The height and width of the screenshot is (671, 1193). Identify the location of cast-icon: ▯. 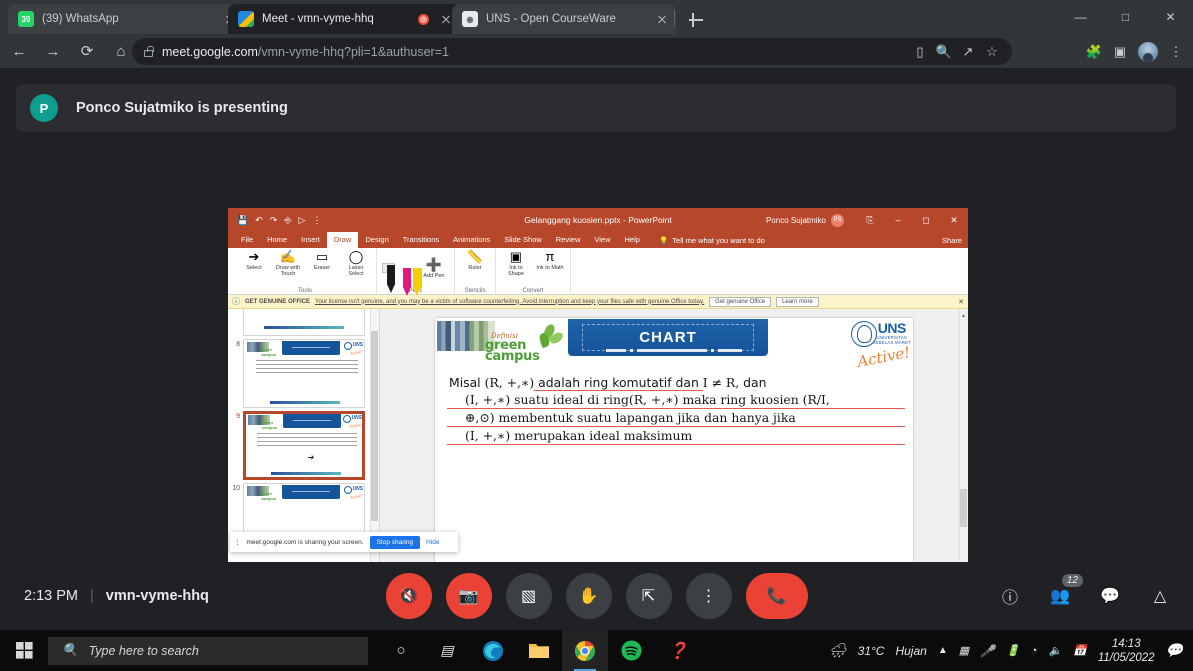
(920, 52).